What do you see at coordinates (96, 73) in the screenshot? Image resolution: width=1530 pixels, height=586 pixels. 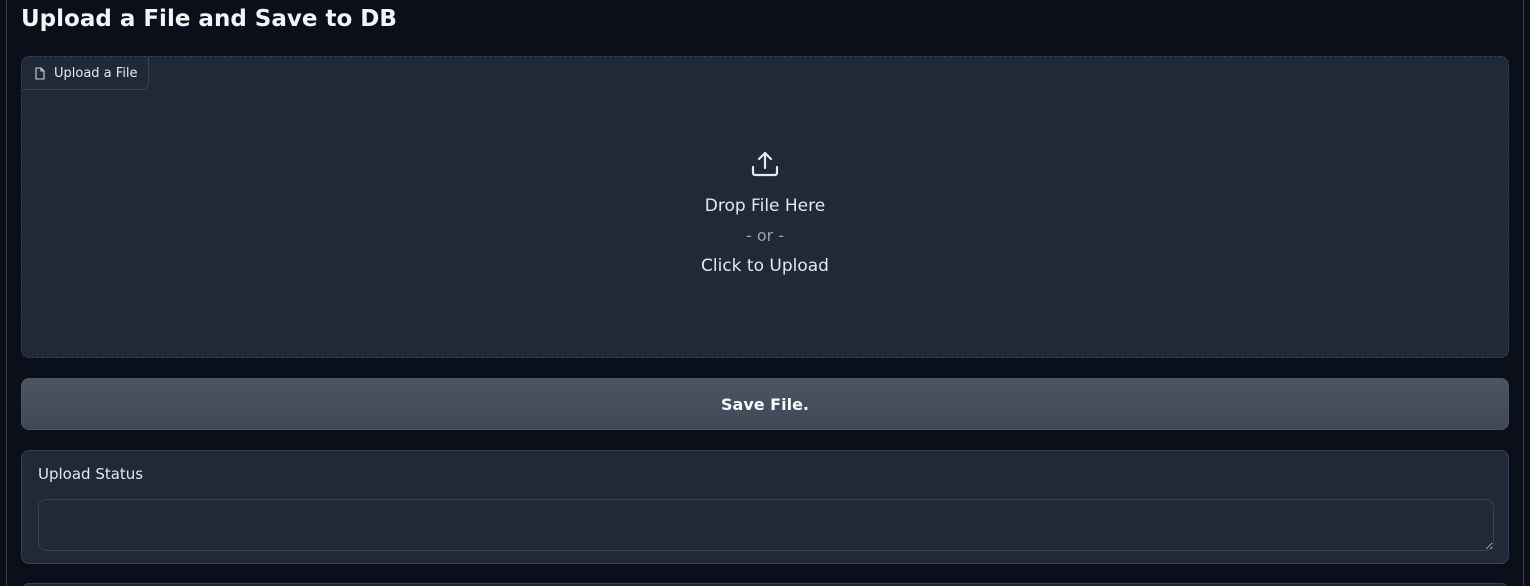 I see `upload-label-text: Upload a File` at bounding box center [96, 73].